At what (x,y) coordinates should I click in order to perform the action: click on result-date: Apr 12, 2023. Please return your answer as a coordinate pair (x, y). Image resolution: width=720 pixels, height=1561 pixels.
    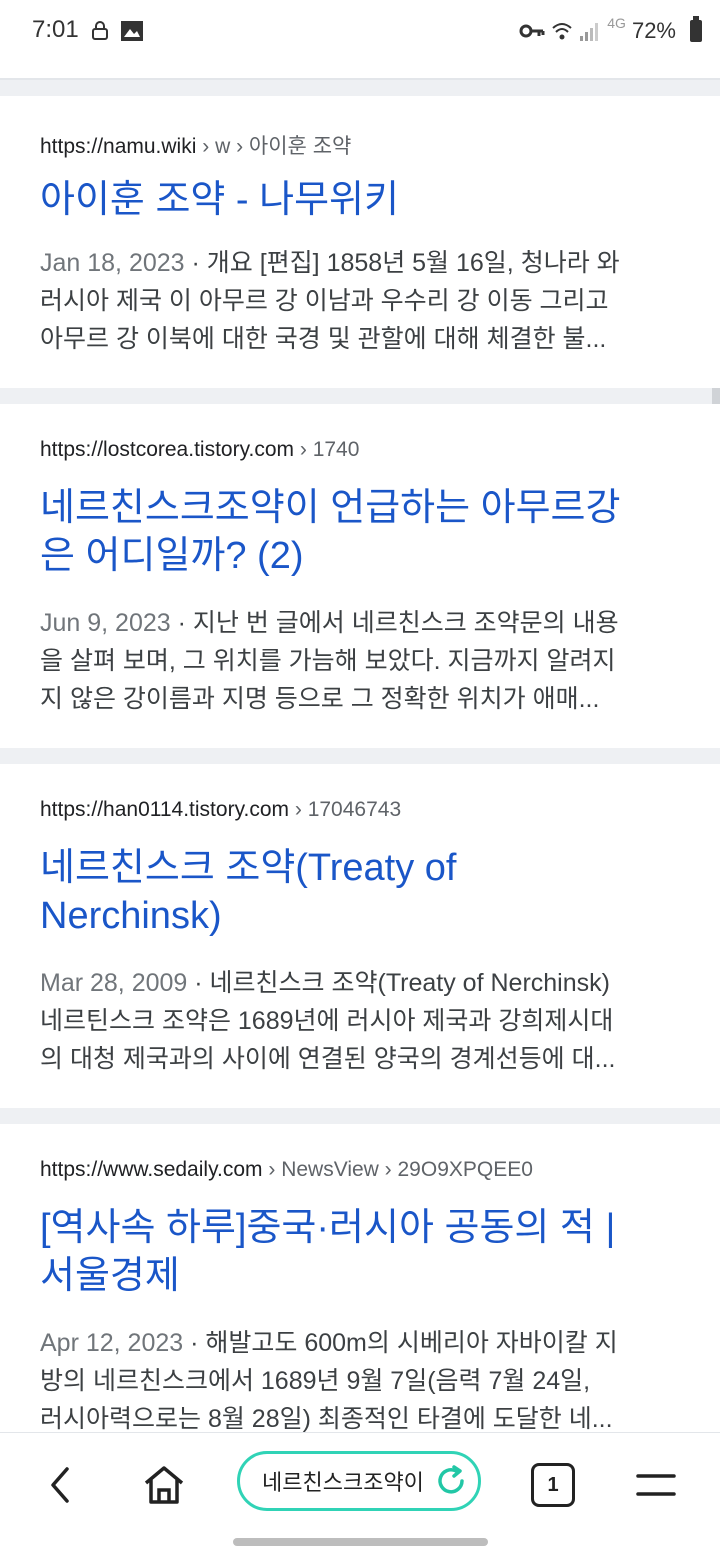
    Looking at the image, I should click on (112, 1343).